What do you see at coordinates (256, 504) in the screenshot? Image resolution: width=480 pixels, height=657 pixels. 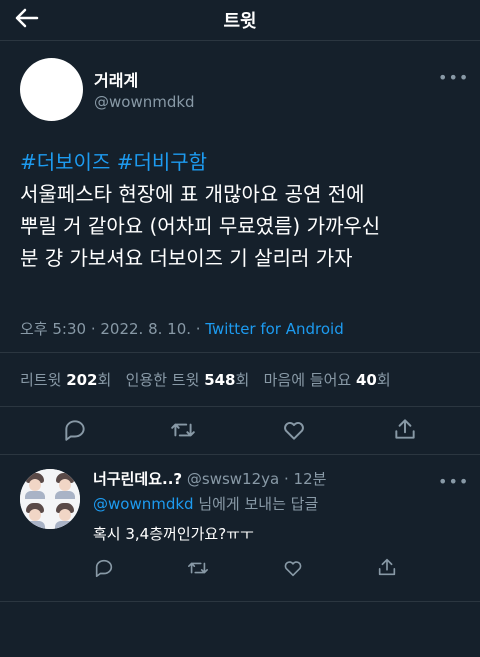 I see `replying-to-suffix: 님에게 보내는 답글` at bounding box center [256, 504].